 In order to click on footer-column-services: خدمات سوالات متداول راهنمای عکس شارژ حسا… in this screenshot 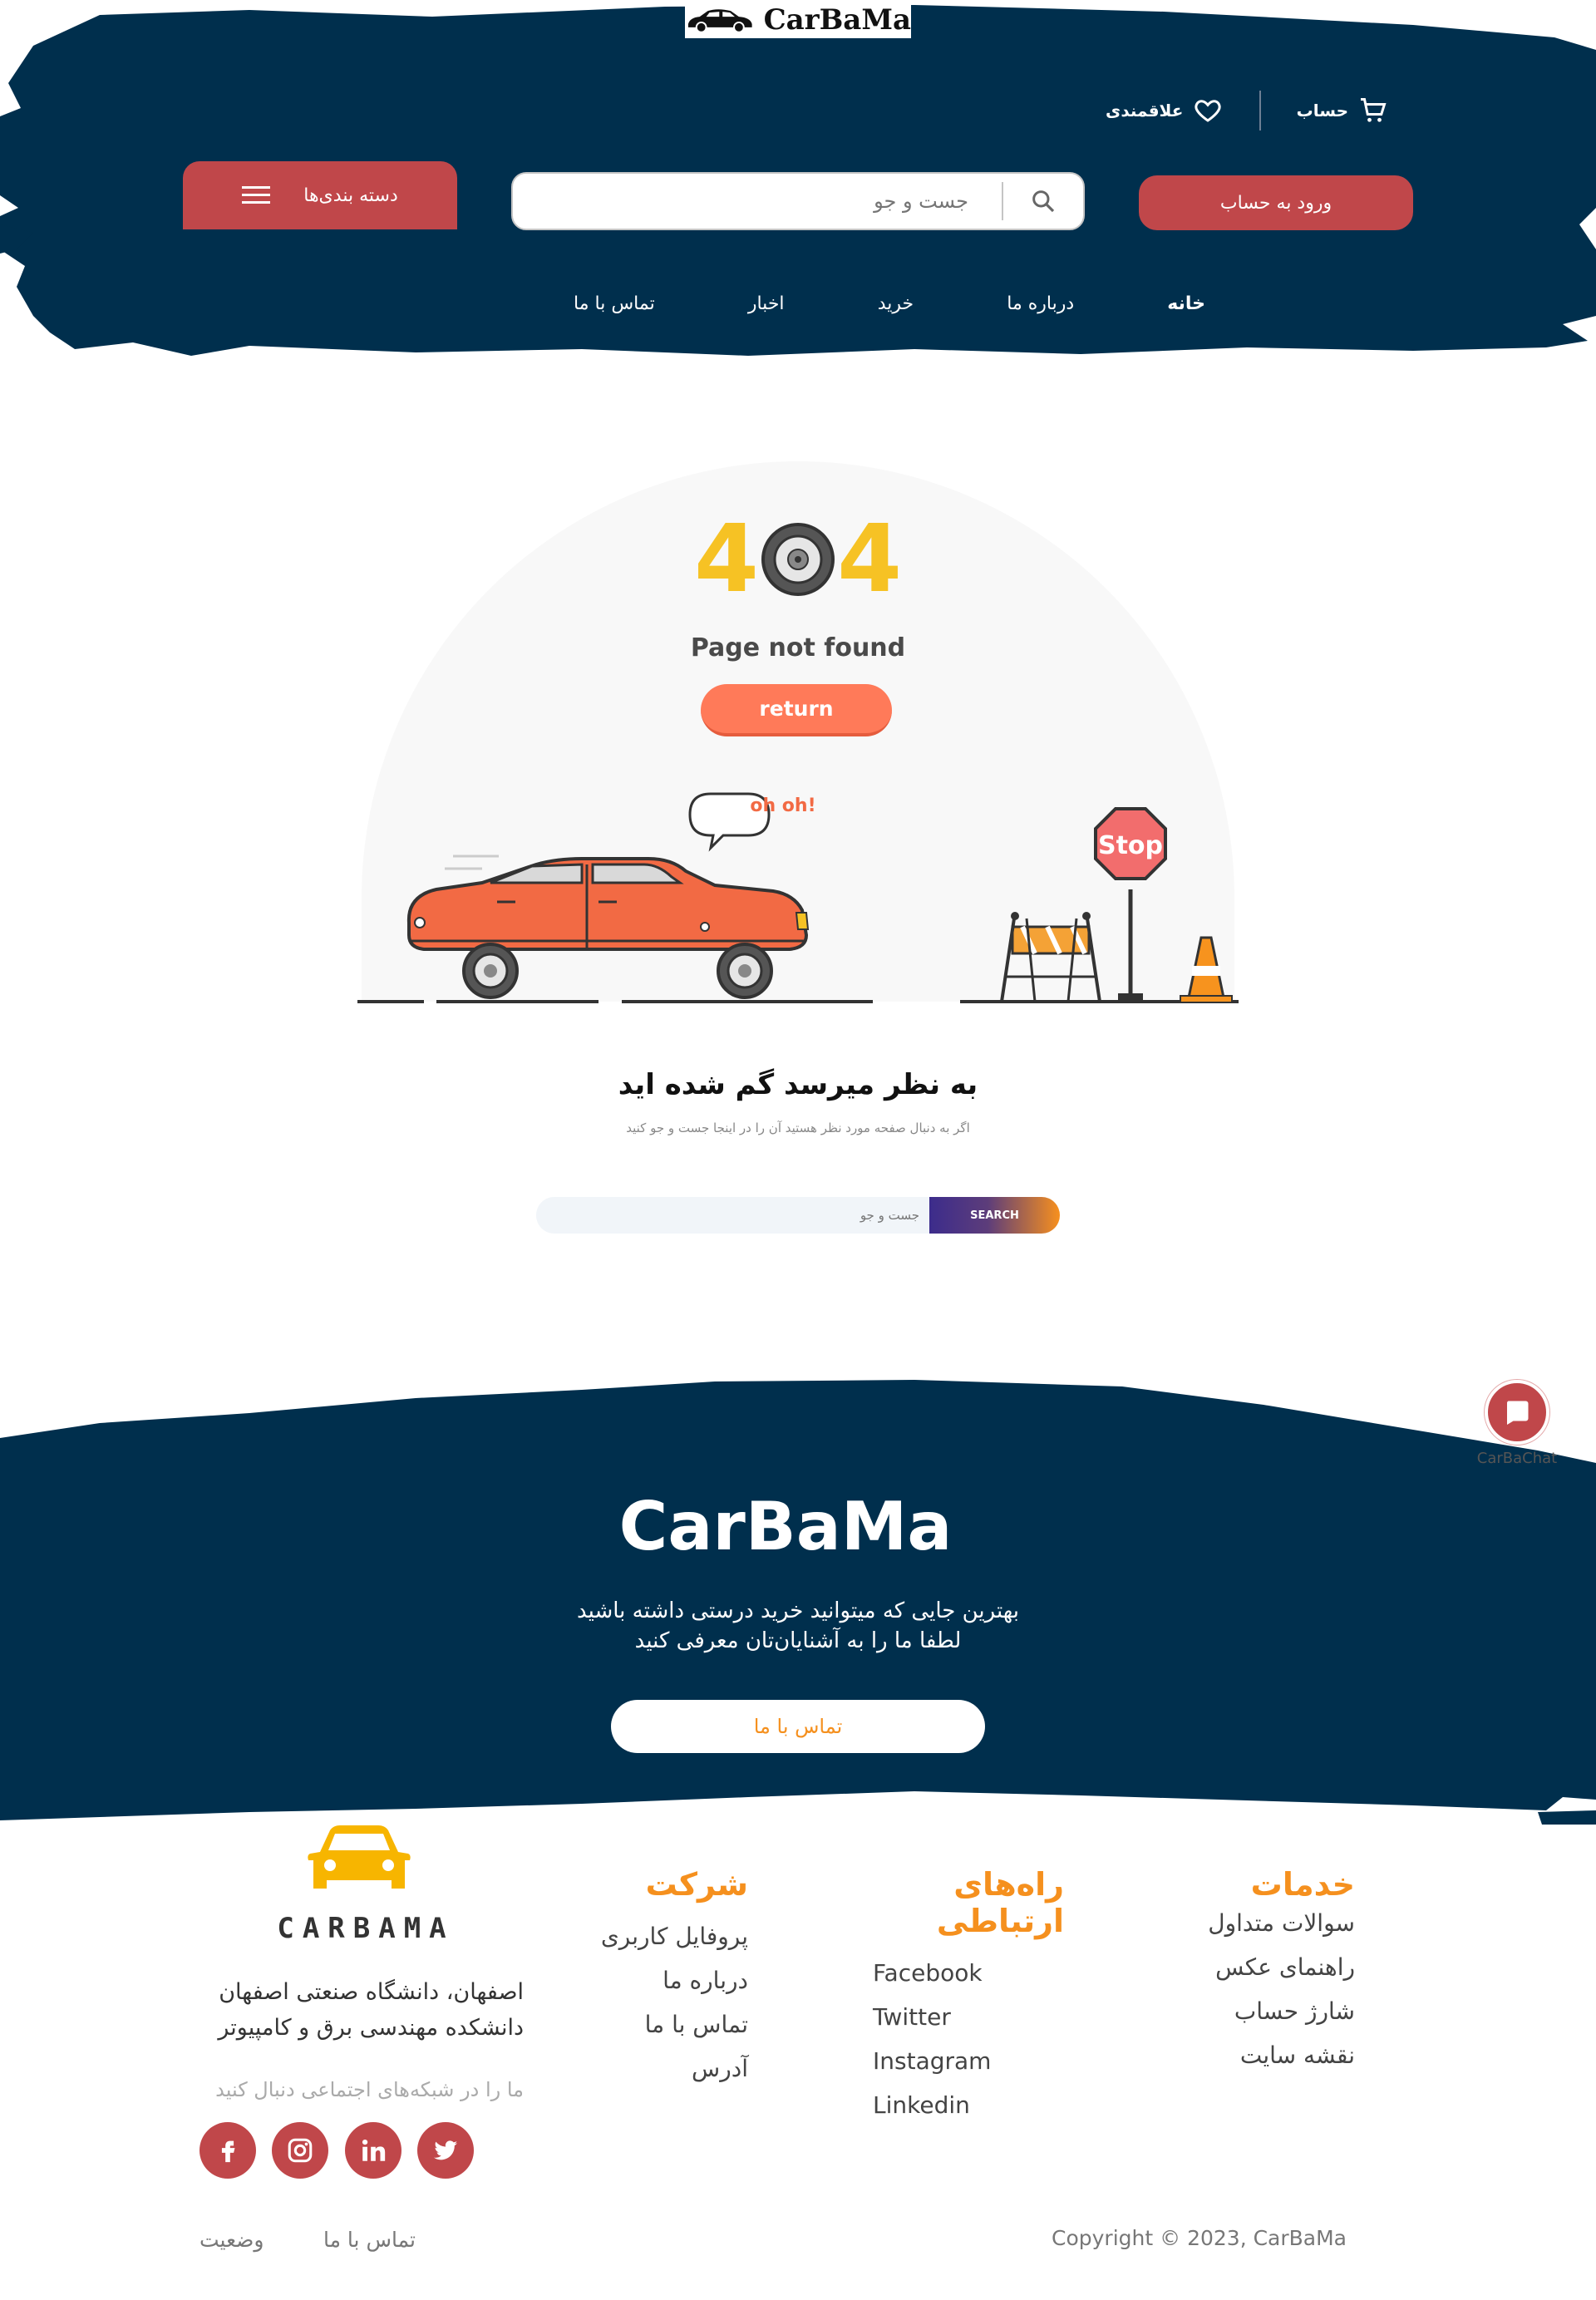, I will do `click(1276, 1976)`.